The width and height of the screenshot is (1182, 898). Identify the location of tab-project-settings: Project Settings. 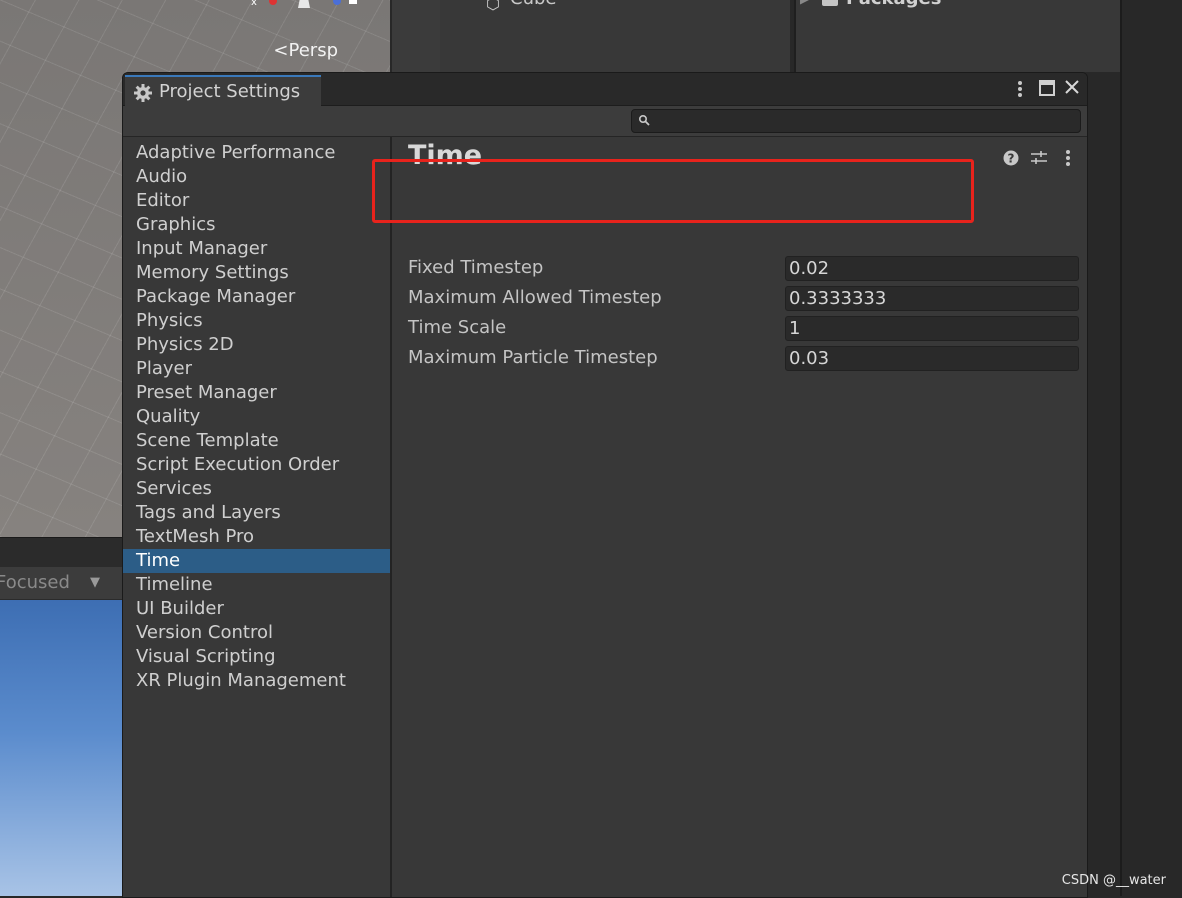
(223, 91).